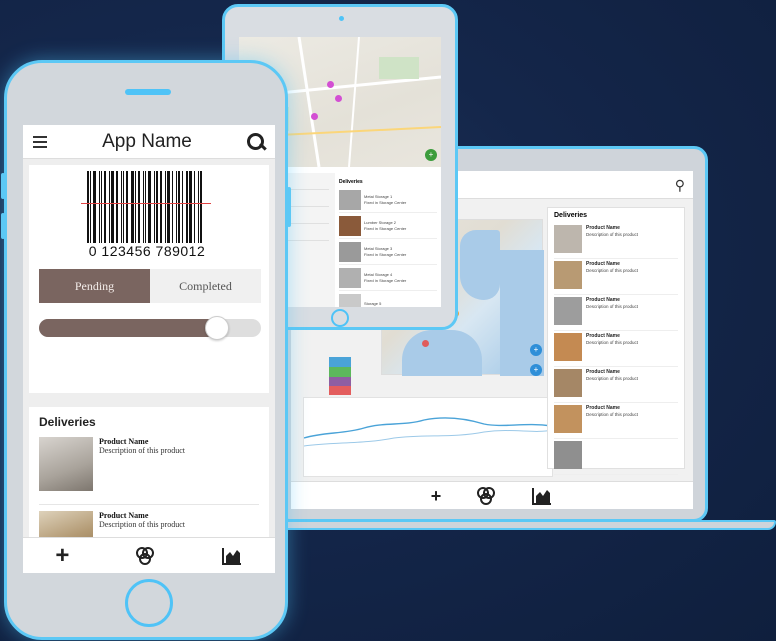 This screenshot has width=776, height=641. I want to click on tablet-deliveries-title: Deliveries, so click(351, 182).